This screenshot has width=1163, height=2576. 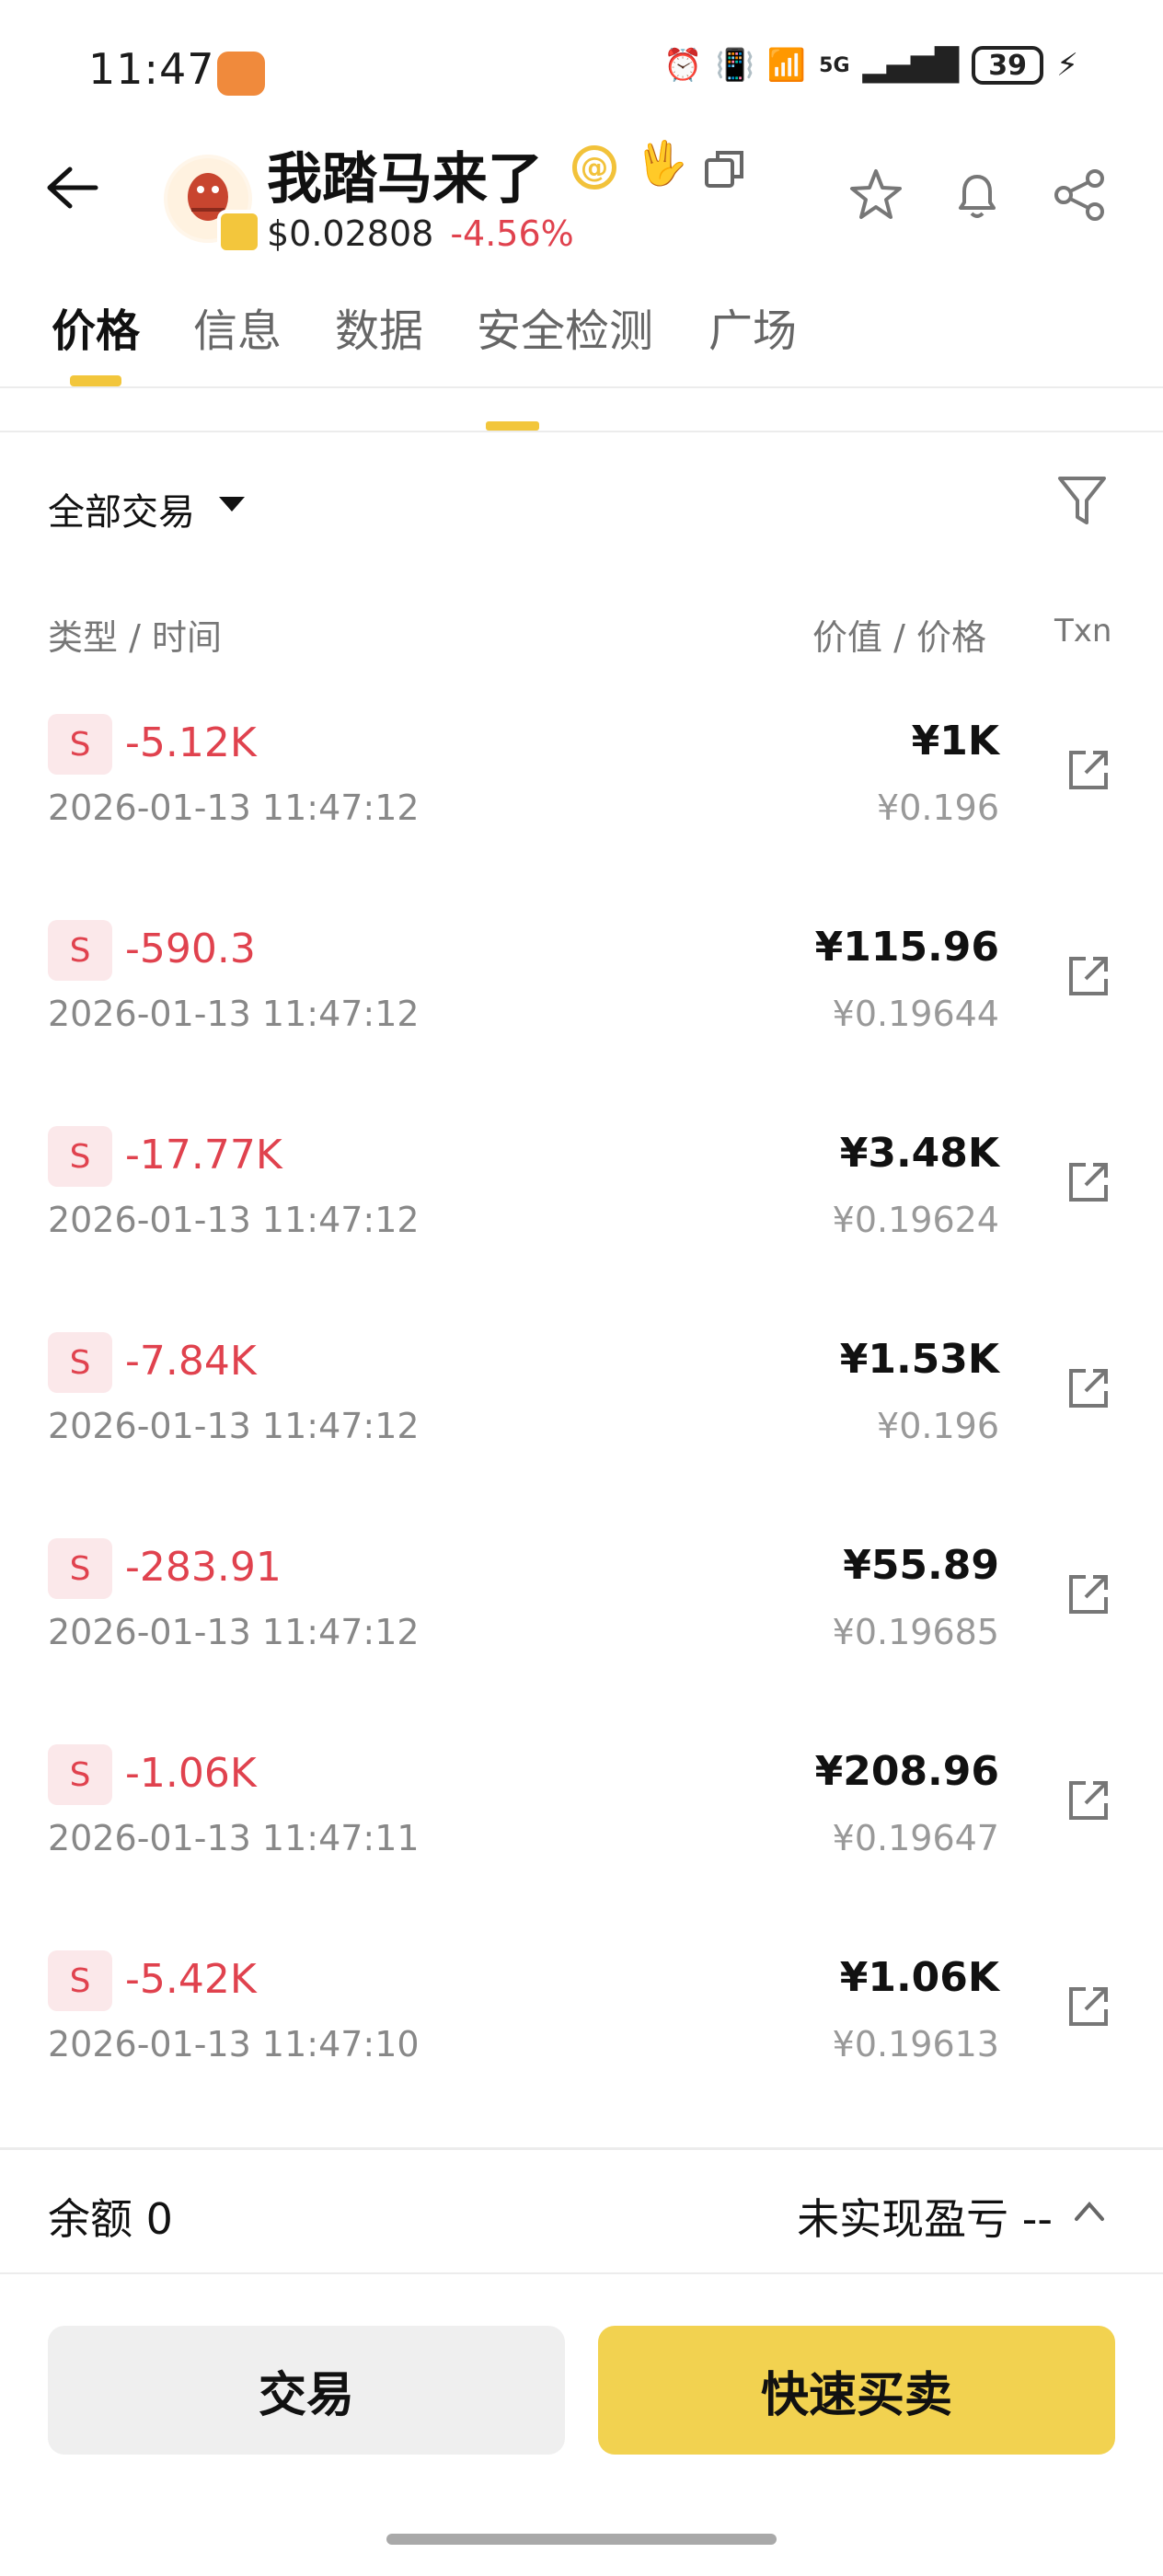 I want to click on subtab-indicator, so click(x=513, y=426).